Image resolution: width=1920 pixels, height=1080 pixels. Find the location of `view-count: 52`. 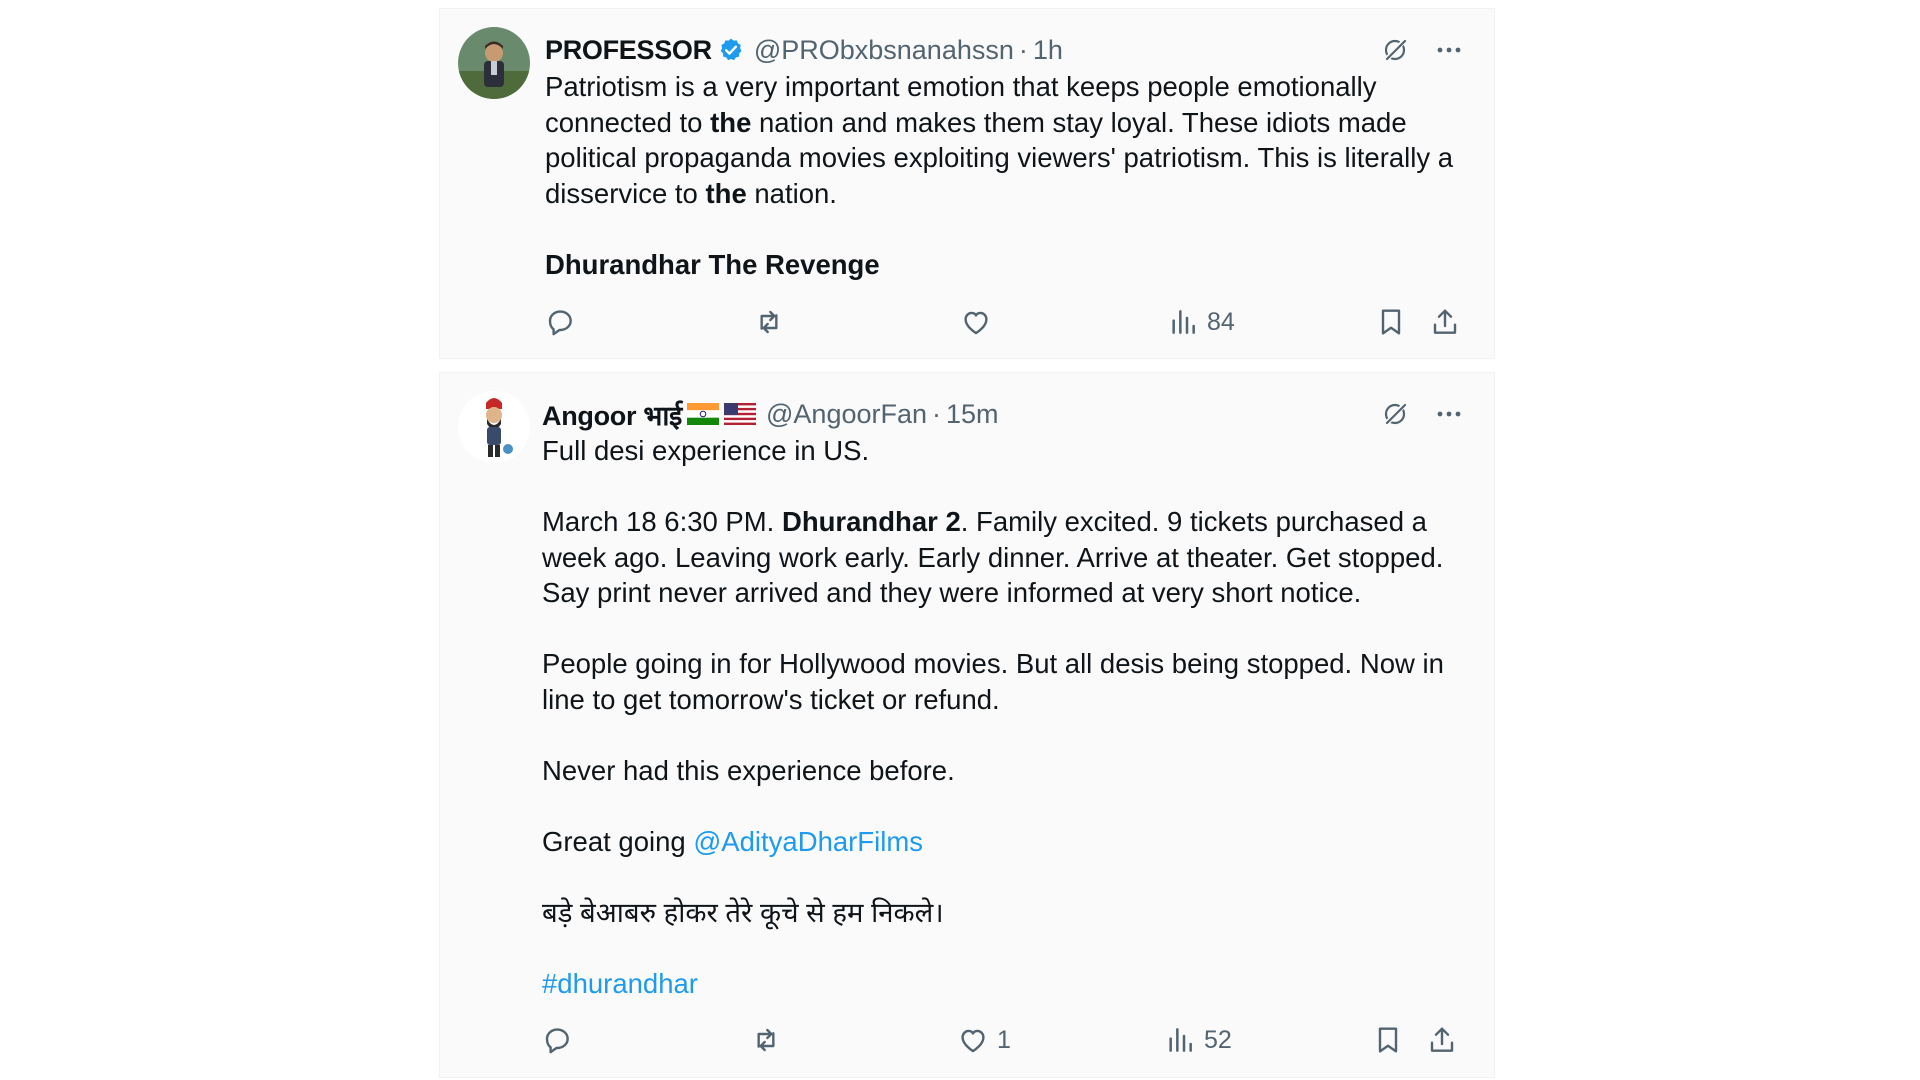

view-count: 52 is located at coordinates (1218, 1039).